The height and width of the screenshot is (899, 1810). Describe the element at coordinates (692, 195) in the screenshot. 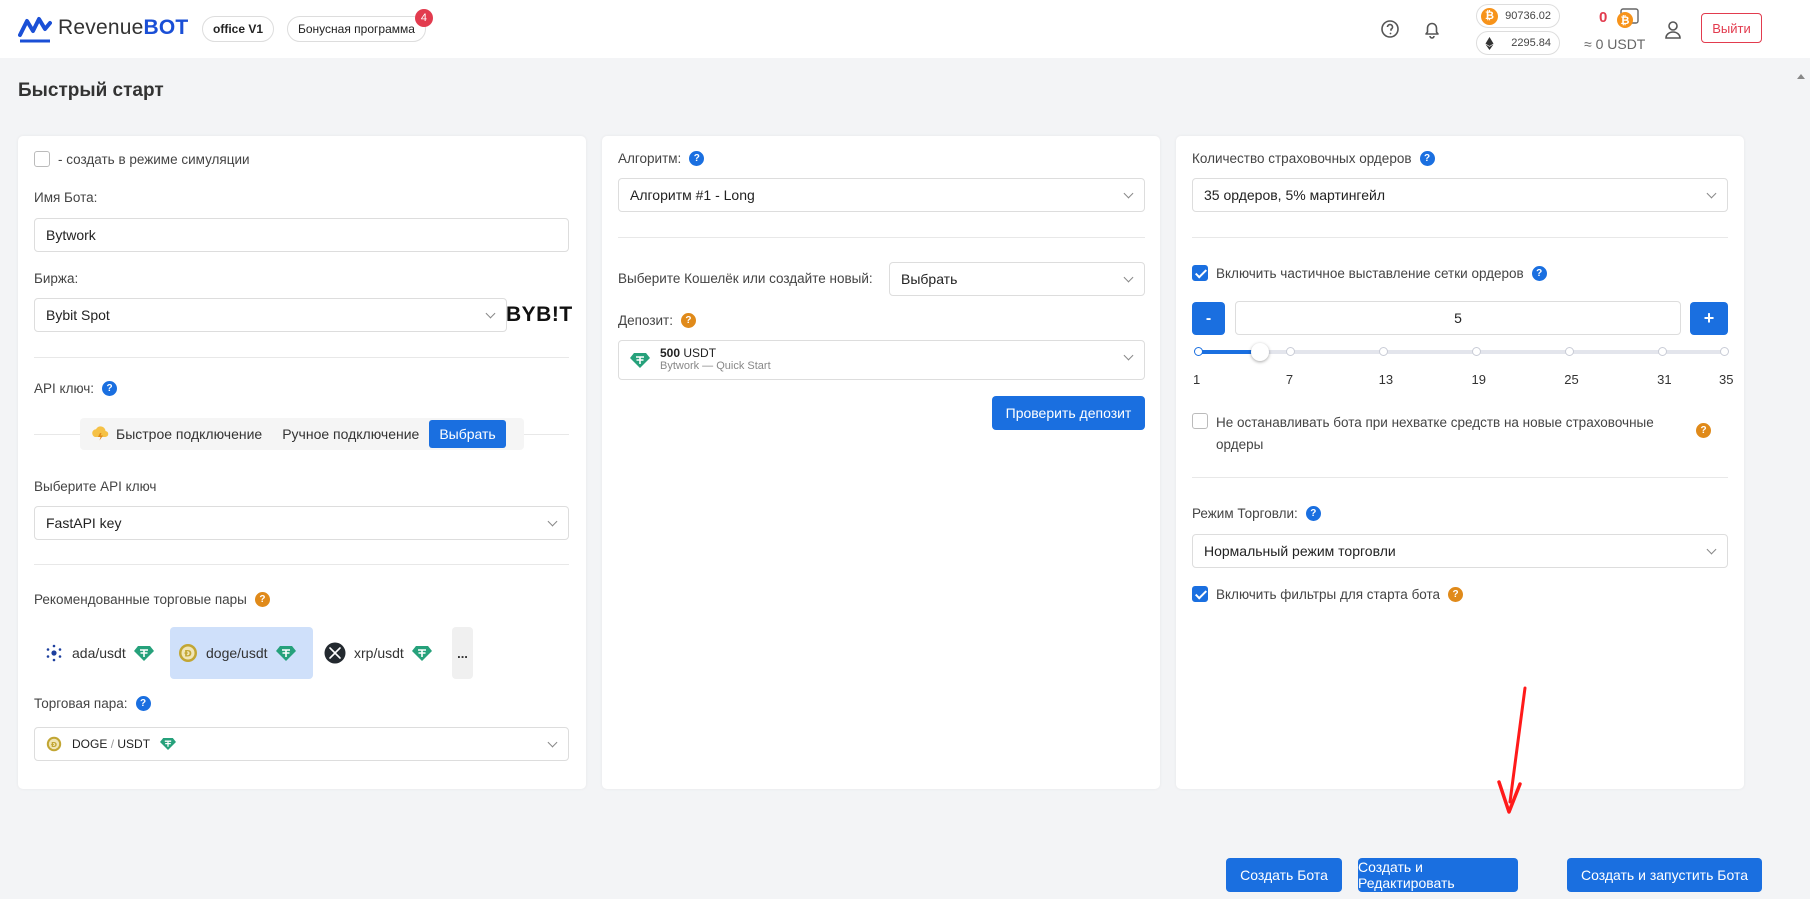

I see `algorithm-value: Алгоритм #1 - Long` at that location.